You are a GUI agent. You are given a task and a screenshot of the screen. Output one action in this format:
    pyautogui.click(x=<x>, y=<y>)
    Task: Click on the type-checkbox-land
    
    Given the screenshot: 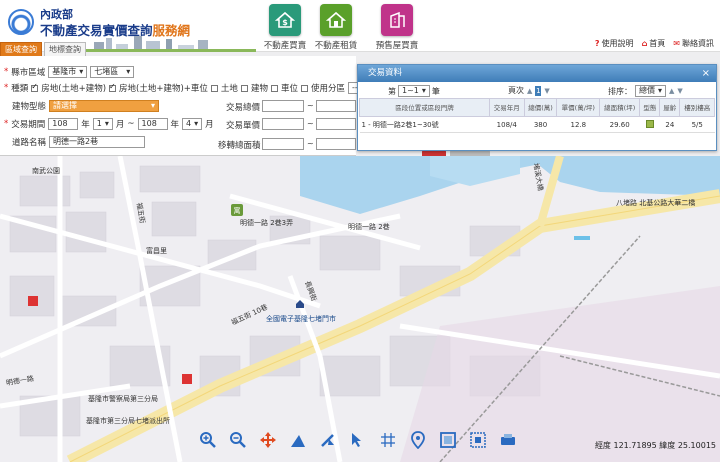 What is the action you would take?
    pyautogui.click(x=214, y=88)
    